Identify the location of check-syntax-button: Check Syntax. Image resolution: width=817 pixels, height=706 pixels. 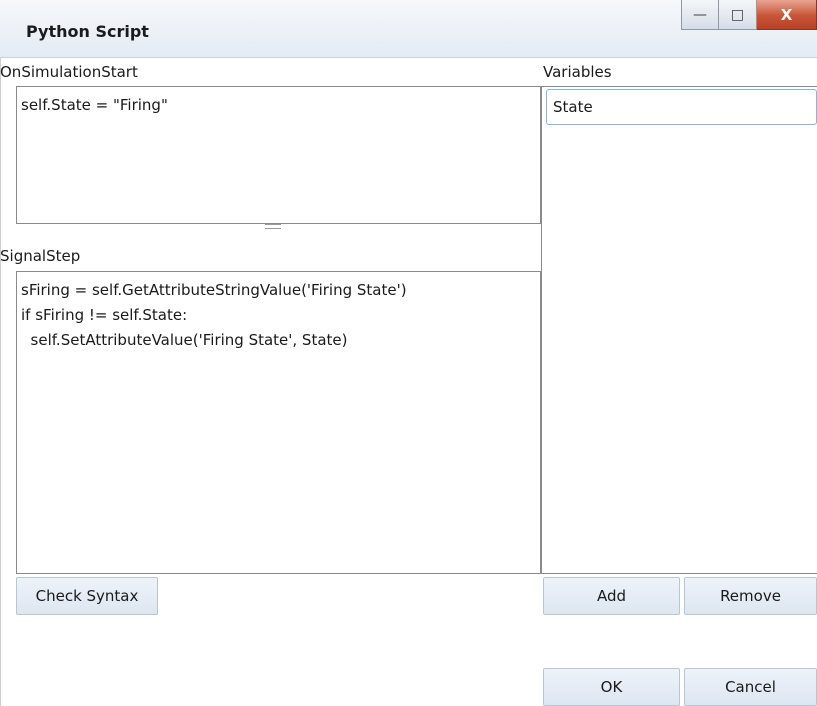
(87, 596).